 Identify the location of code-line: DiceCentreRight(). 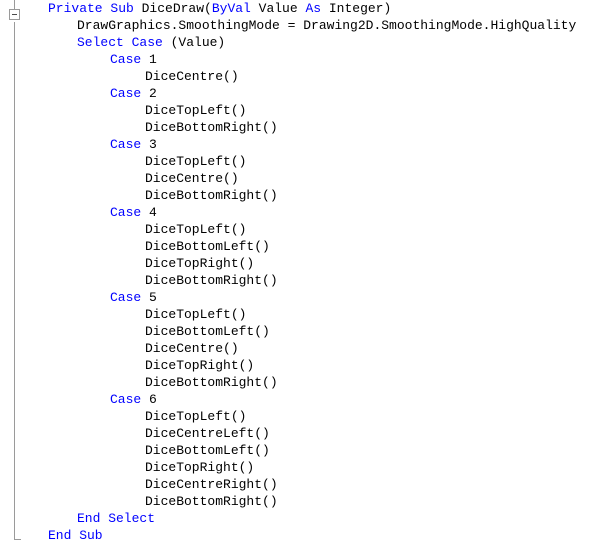
(312, 484).